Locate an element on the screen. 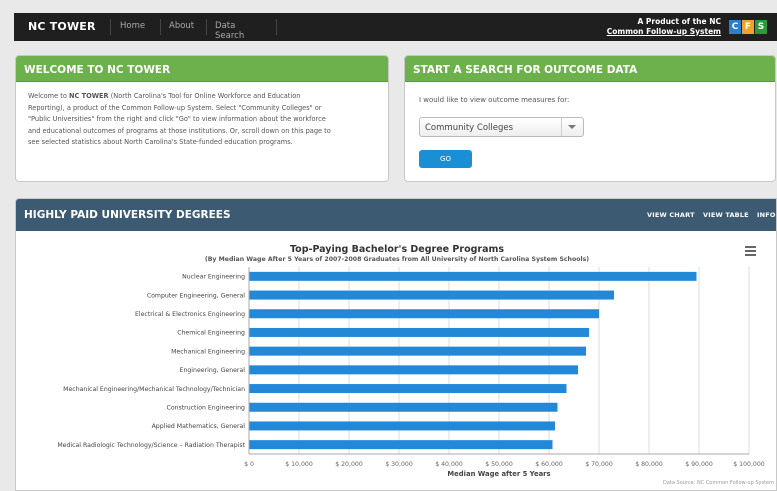 Image resolution: width=777 pixels, height=491 pixels. nav-item-data-search: Data Search is located at coordinates (229, 31).